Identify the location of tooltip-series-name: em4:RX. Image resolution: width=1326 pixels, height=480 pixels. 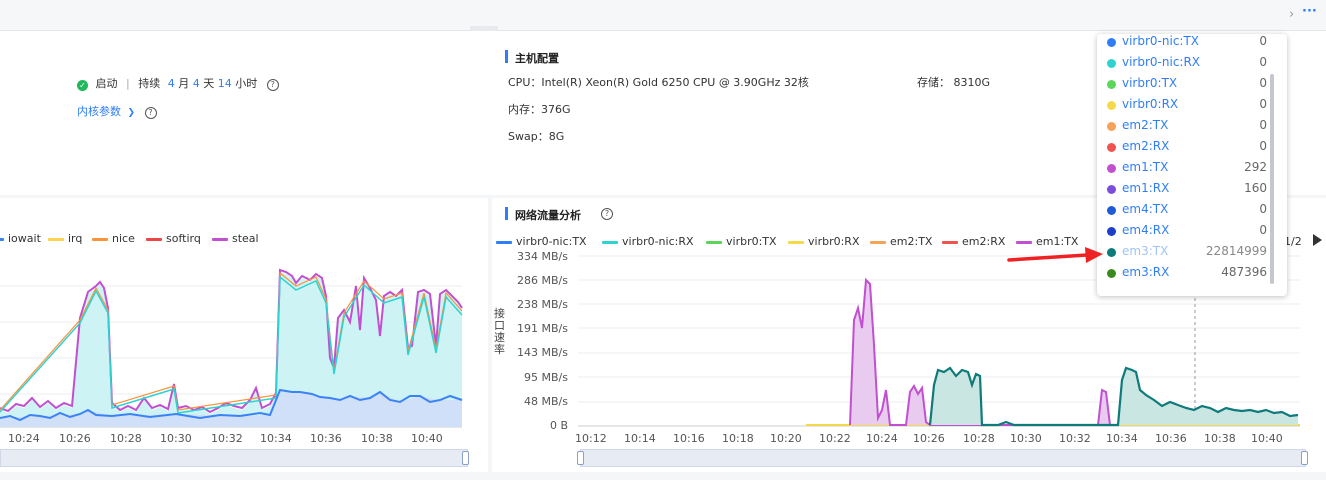
(1146, 230).